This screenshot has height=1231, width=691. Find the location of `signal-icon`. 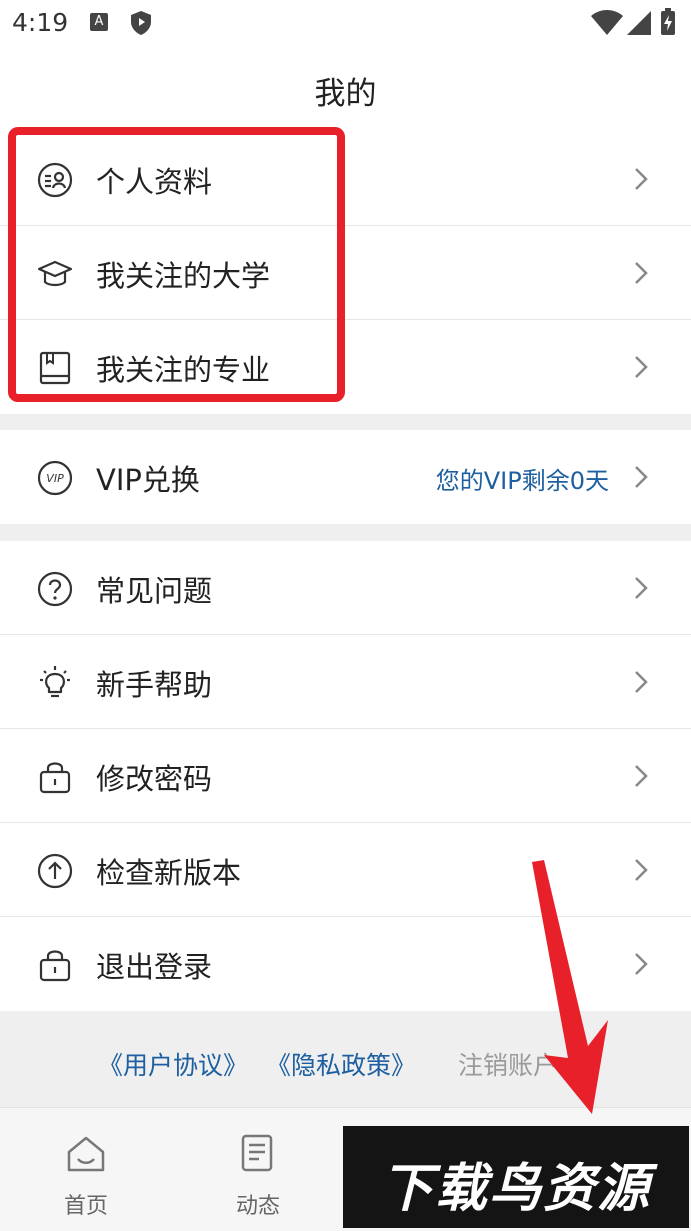

signal-icon is located at coordinates (639, 23).